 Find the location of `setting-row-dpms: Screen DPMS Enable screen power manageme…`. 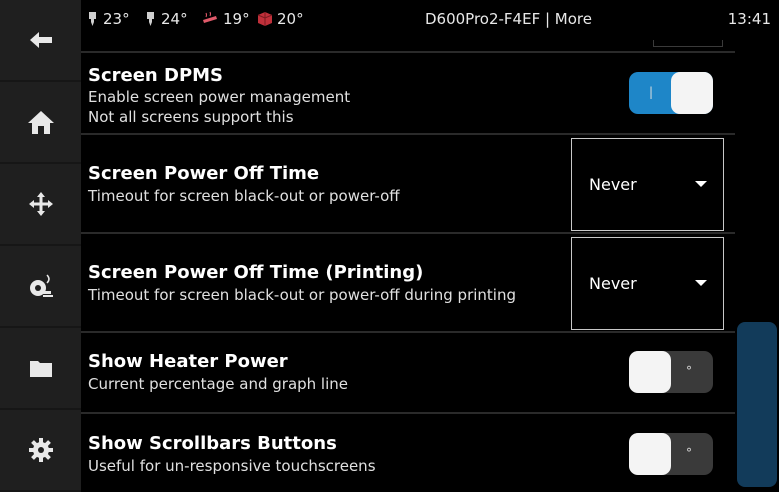

setting-row-dpms: Screen DPMS Enable screen power manageme… is located at coordinates (408, 92).